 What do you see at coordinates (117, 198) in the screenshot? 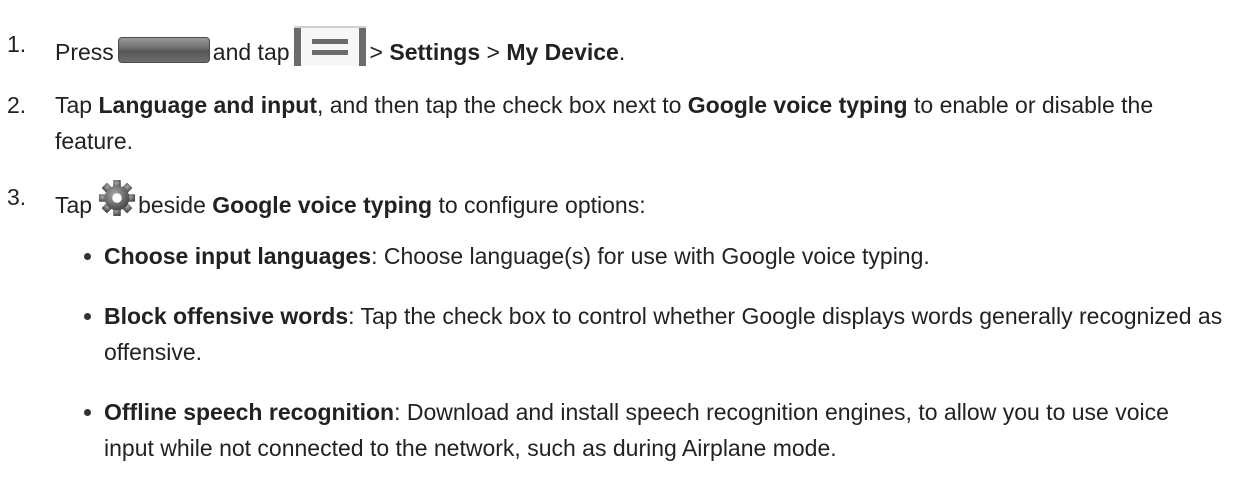
I see `gear-icon` at bounding box center [117, 198].